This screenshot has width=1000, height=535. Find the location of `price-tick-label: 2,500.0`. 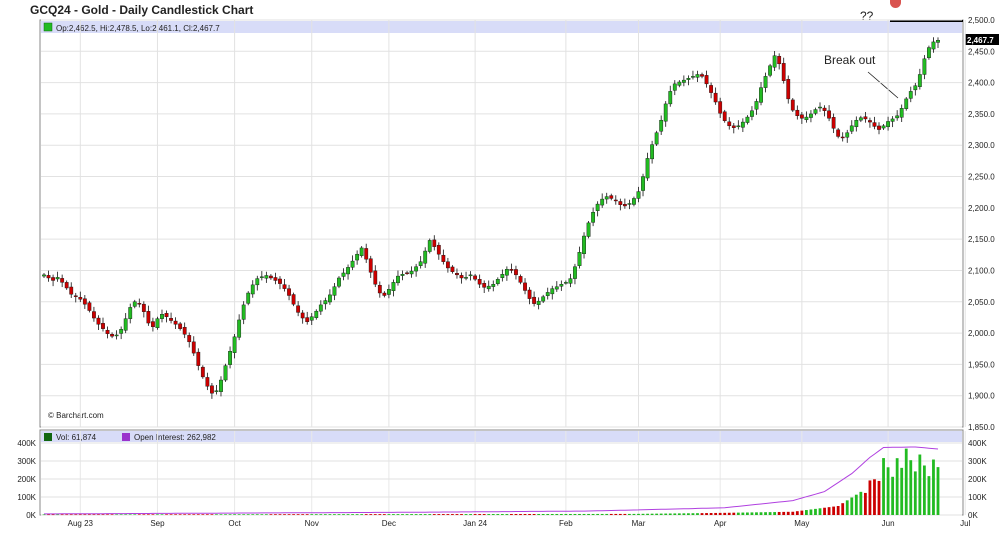

price-tick-label: 2,500.0 is located at coordinates (981, 20).